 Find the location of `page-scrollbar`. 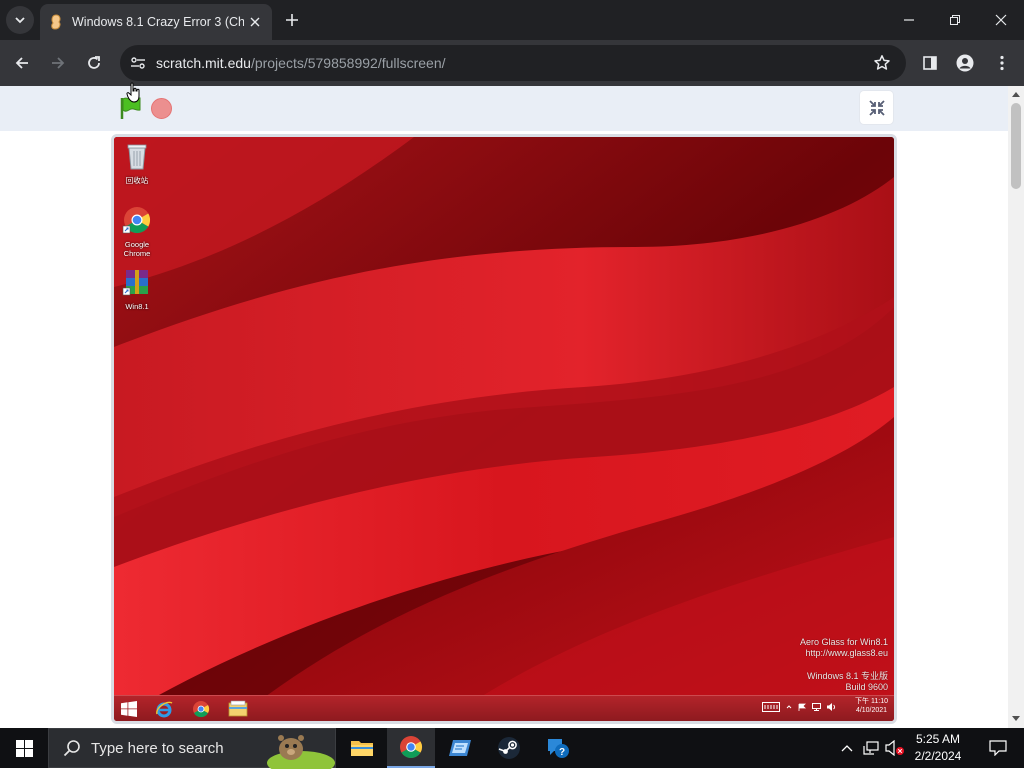

page-scrollbar is located at coordinates (1016, 407).